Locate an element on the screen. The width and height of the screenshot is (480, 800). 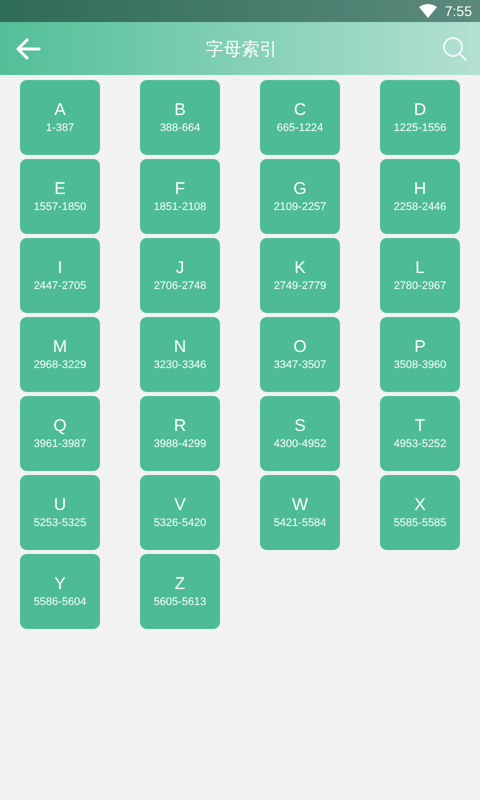
header-title: 字母索引 is located at coordinates (242, 49).